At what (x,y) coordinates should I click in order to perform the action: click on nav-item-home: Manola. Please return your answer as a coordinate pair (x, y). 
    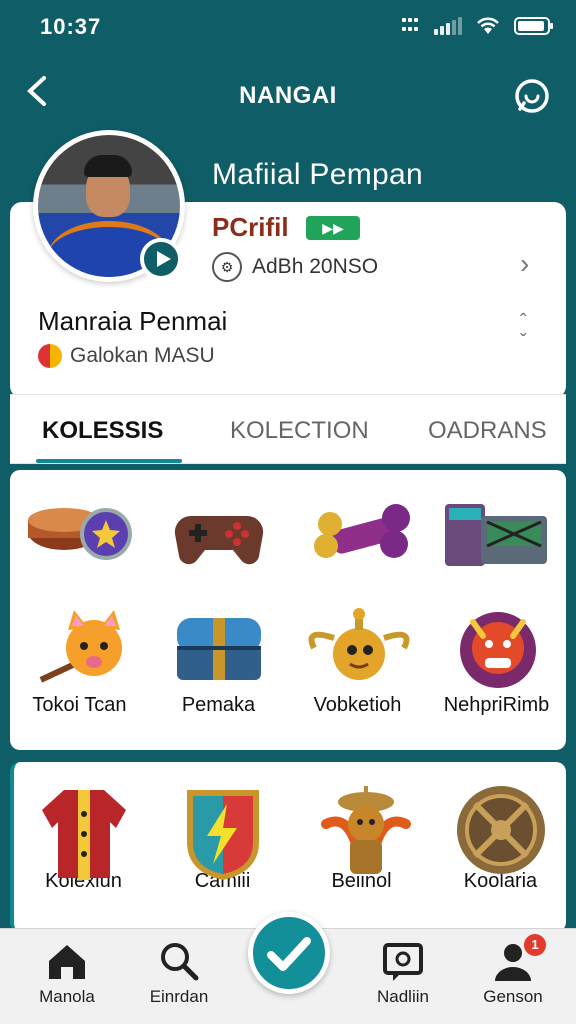
    Looking at the image, I should click on (67, 973).